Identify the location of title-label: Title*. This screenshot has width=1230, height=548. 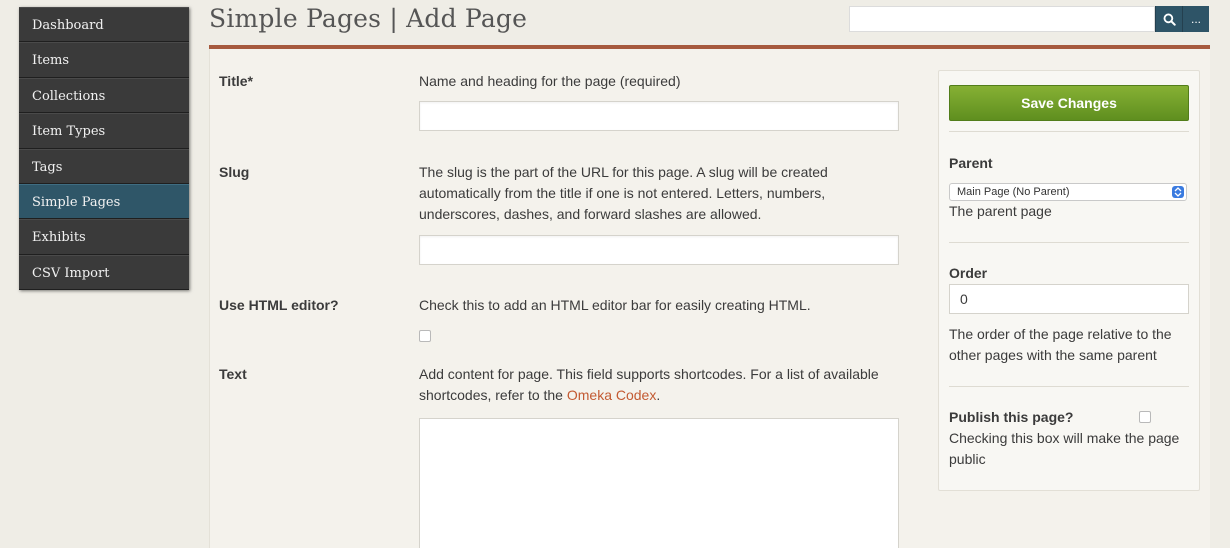
(236, 81).